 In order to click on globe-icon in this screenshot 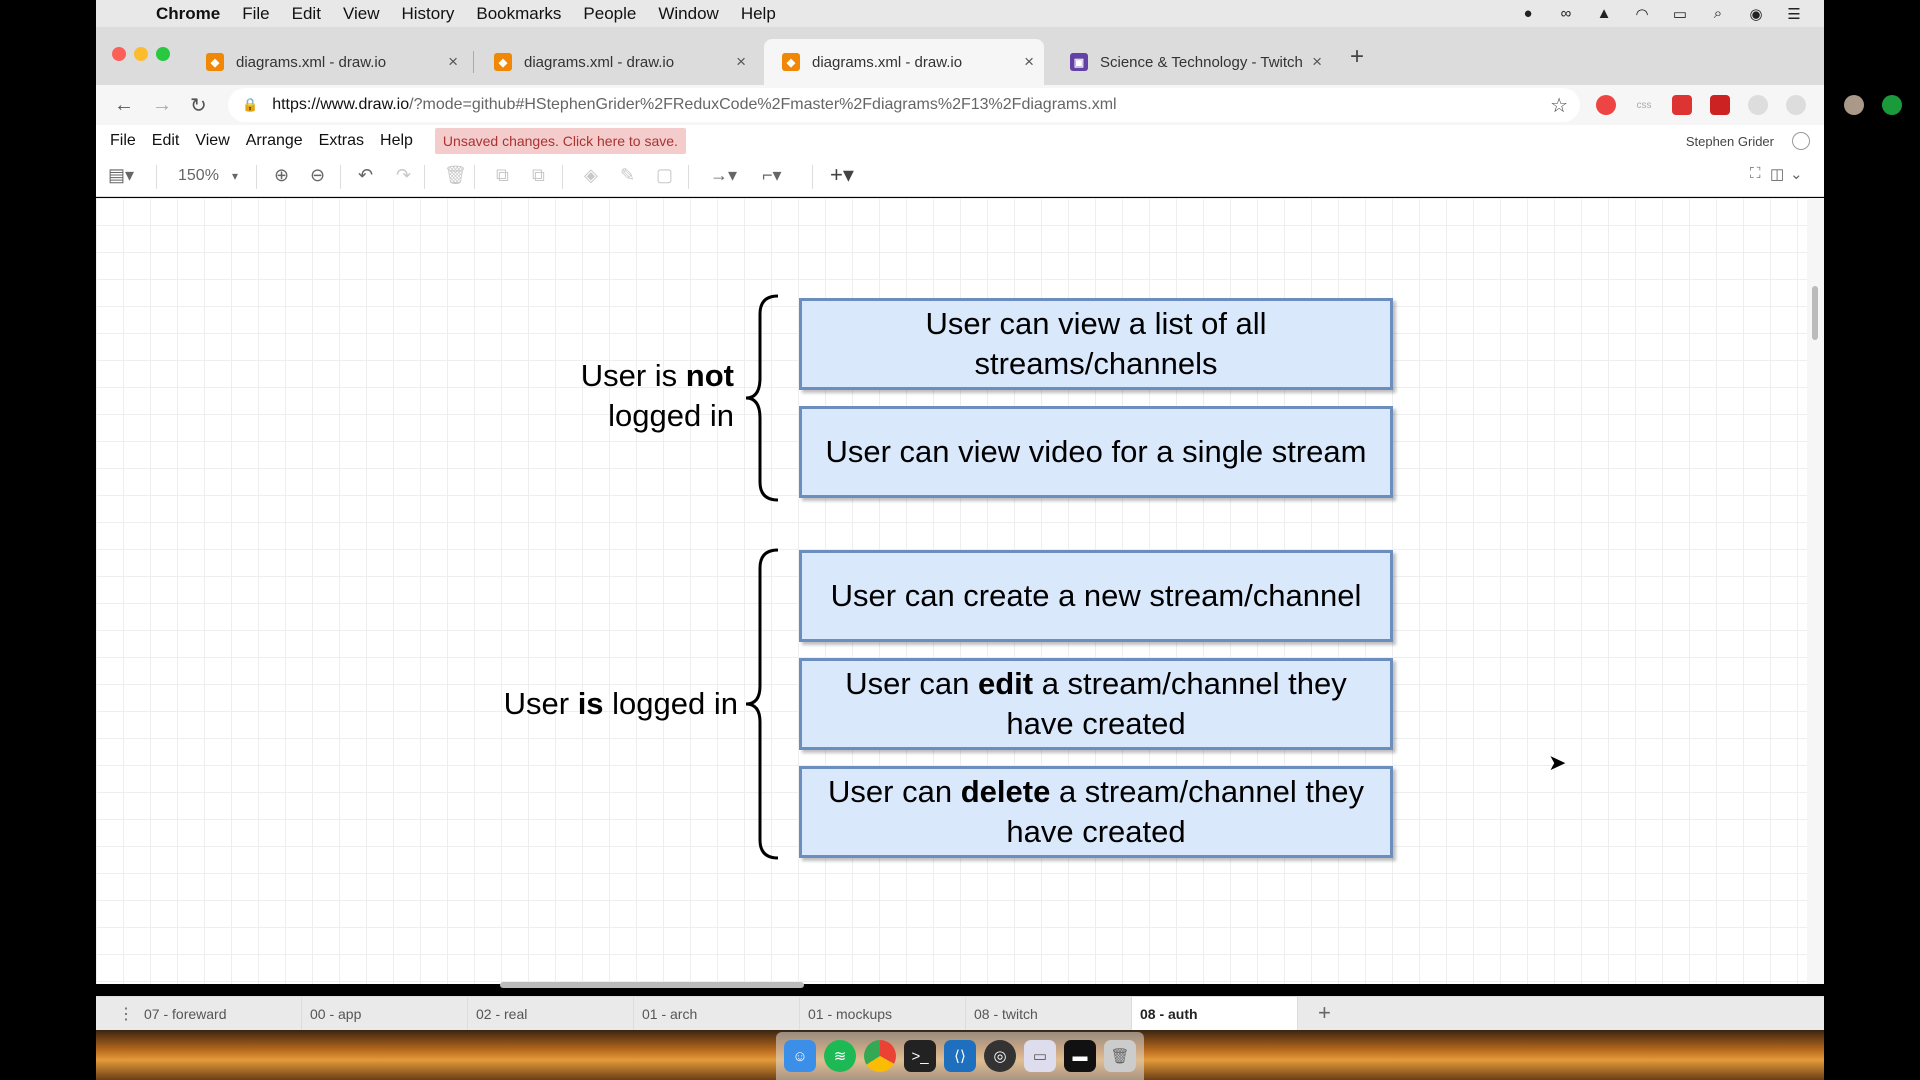, I will do `click(1801, 141)`.